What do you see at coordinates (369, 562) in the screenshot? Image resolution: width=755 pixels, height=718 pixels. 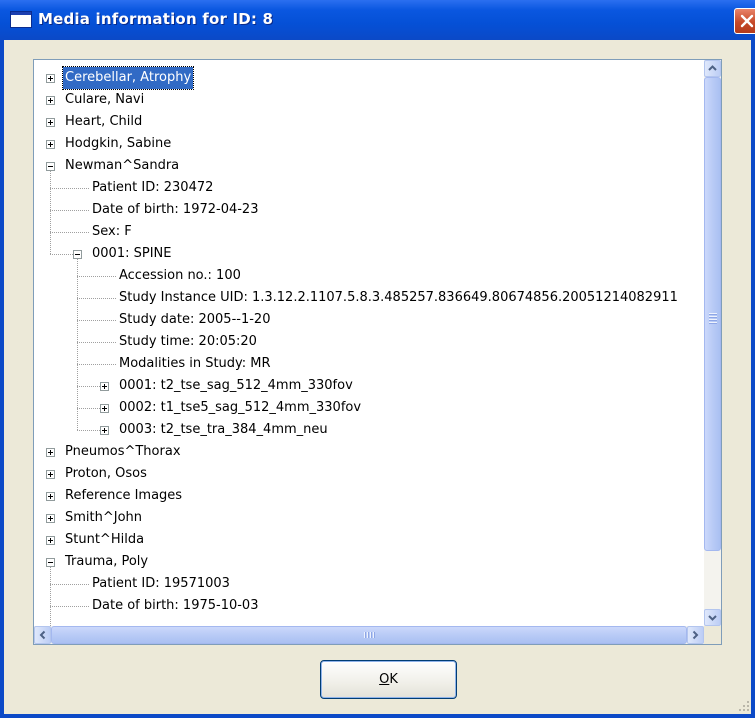 I see `tree-node-patient: Trauma, Poly` at bounding box center [369, 562].